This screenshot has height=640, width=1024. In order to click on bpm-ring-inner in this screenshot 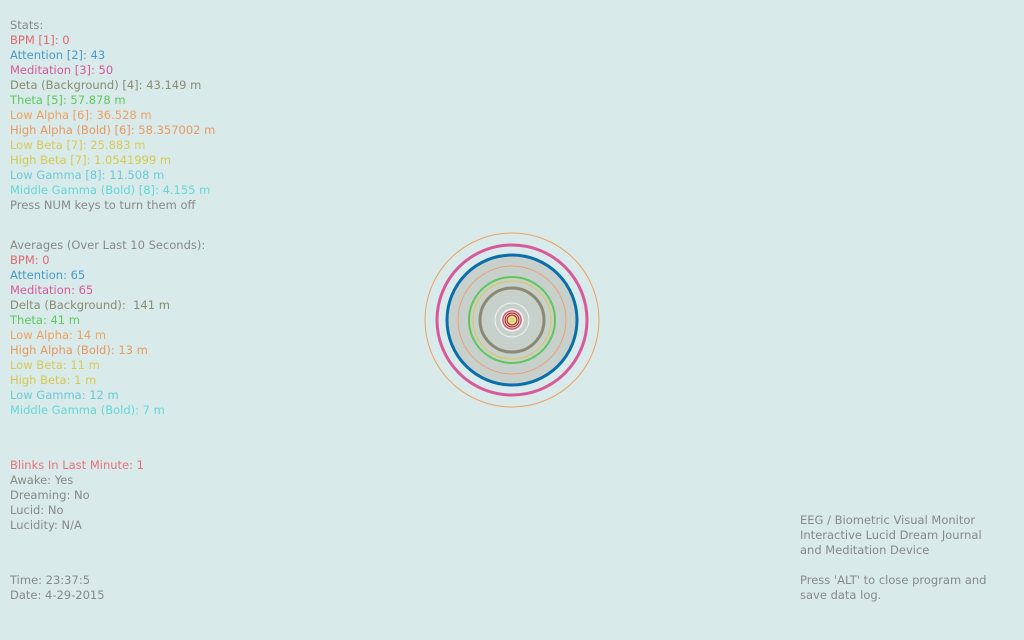, I will do `click(512, 320)`.